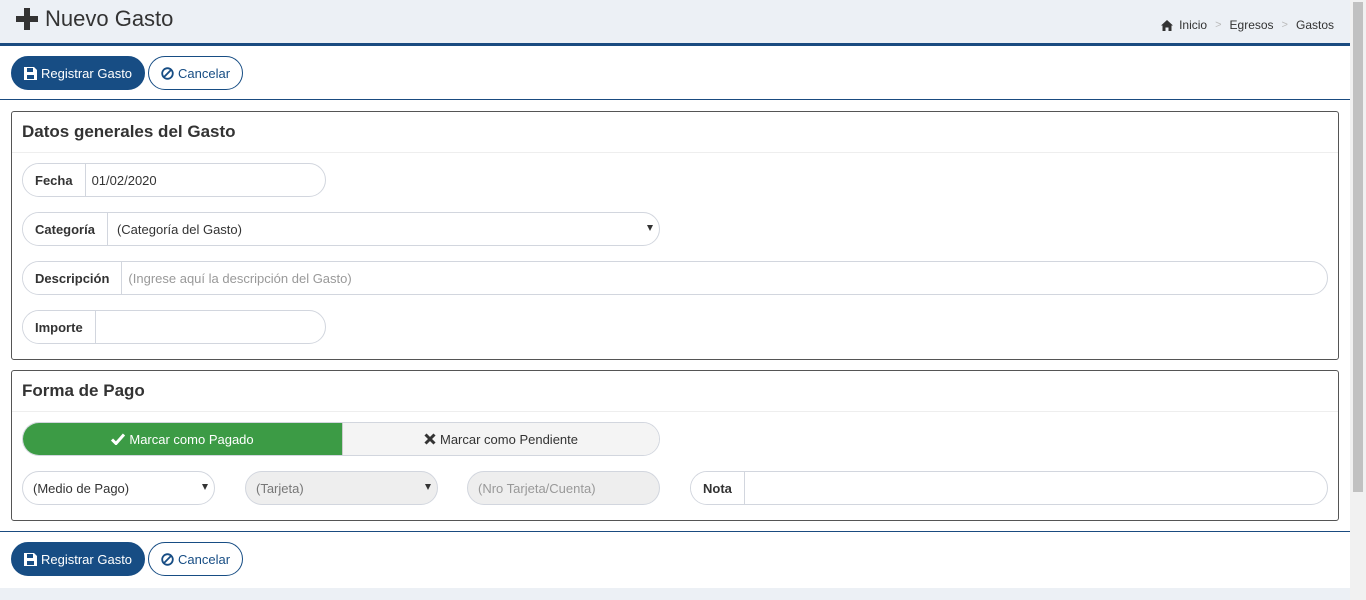 Image resolution: width=1366 pixels, height=600 pixels. I want to click on importe-field: Importe, so click(174, 327).